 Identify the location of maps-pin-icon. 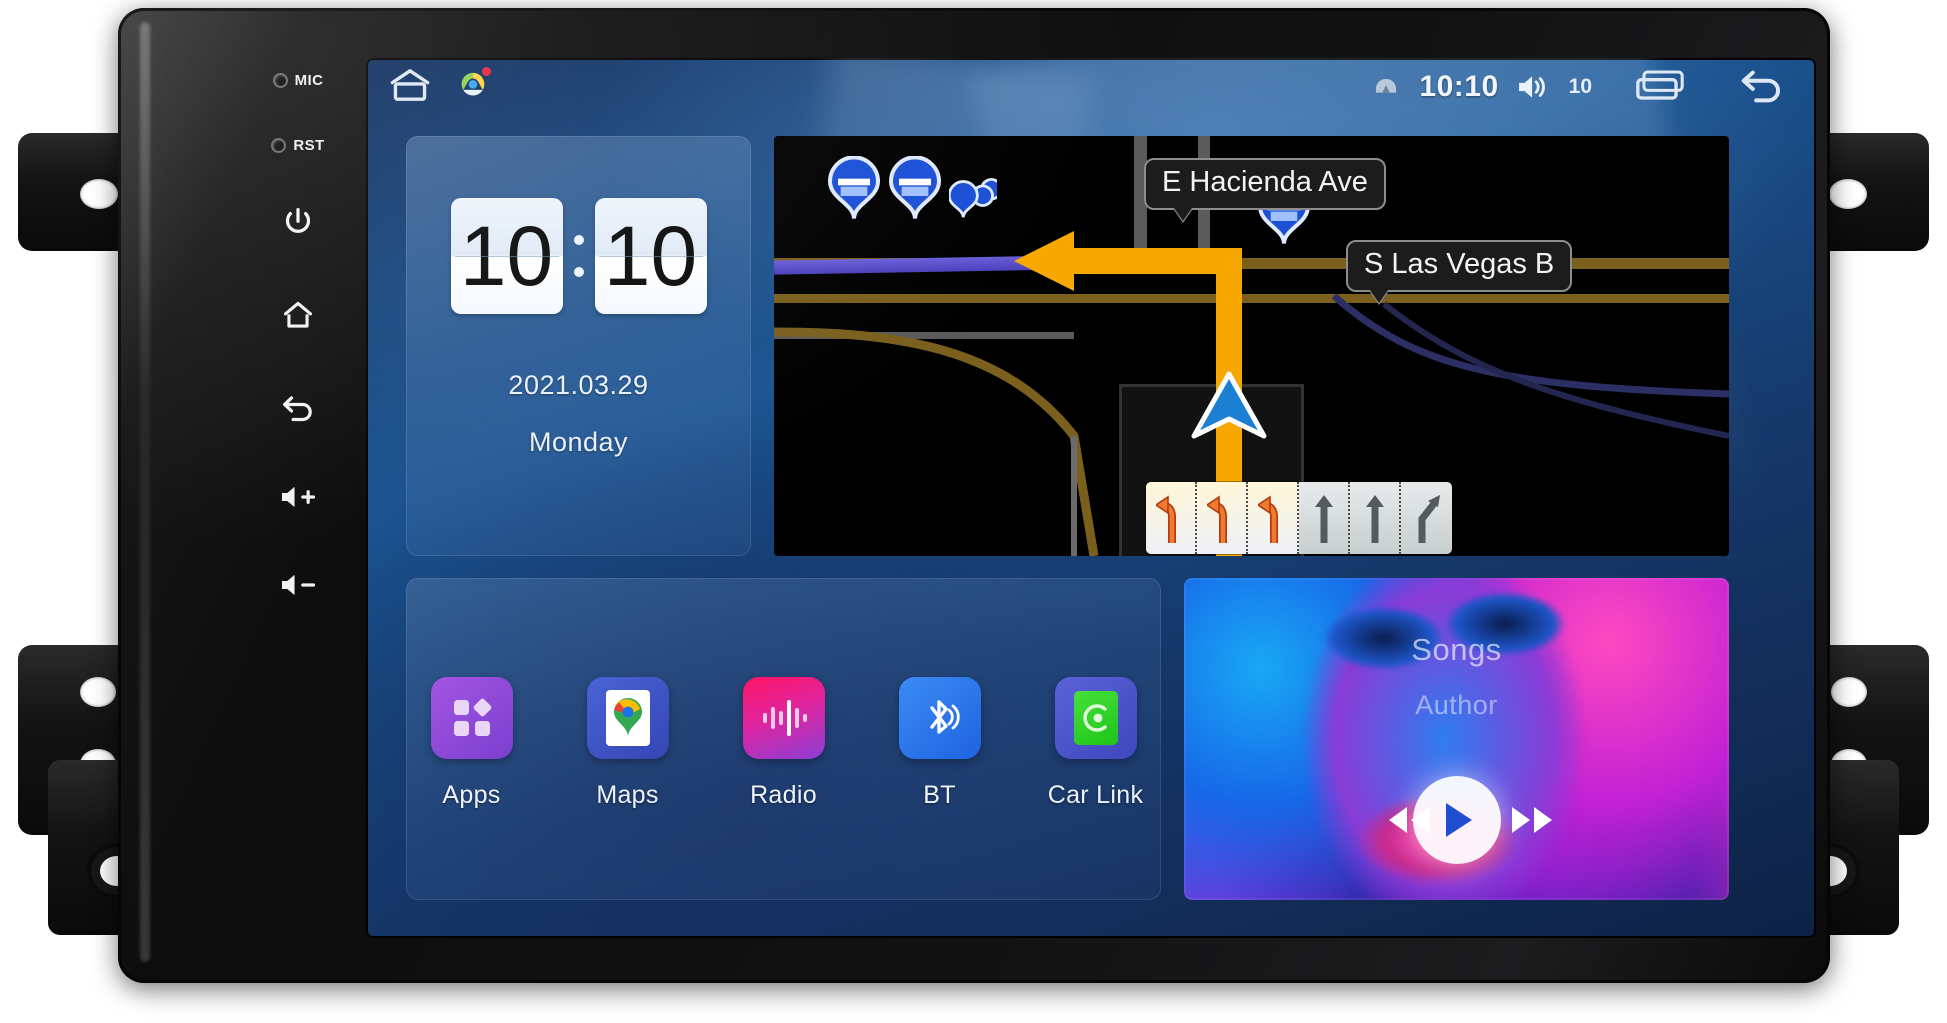
(627, 717).